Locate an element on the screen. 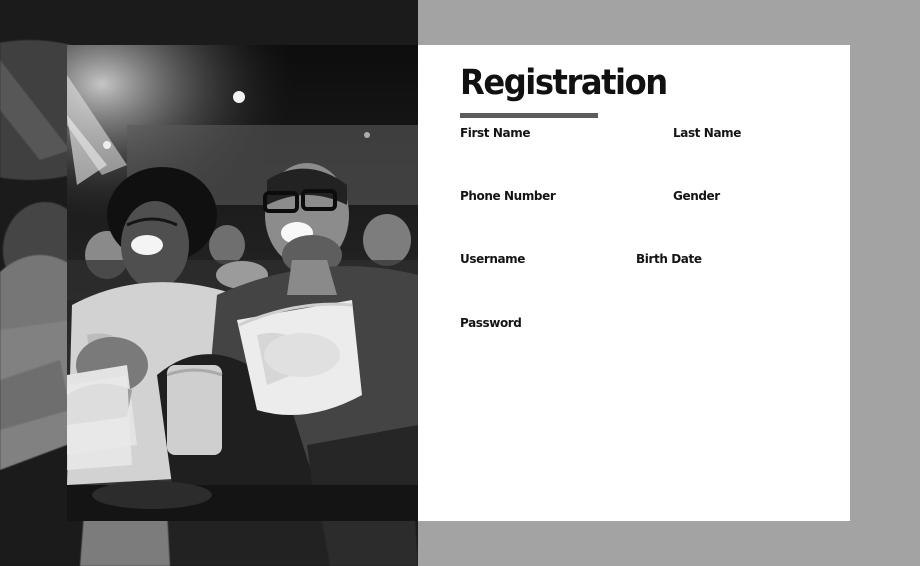  last-name-input is located at coordinates (753, 159).